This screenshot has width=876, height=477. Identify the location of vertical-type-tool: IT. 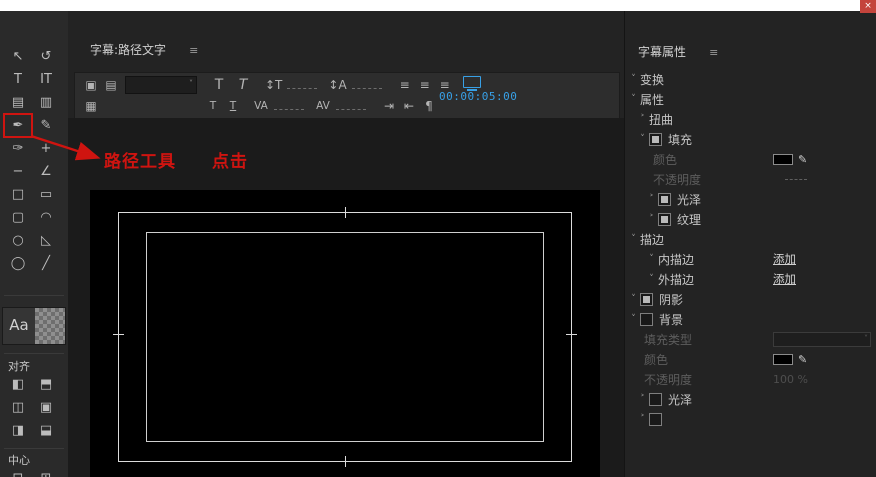
(46, 79).